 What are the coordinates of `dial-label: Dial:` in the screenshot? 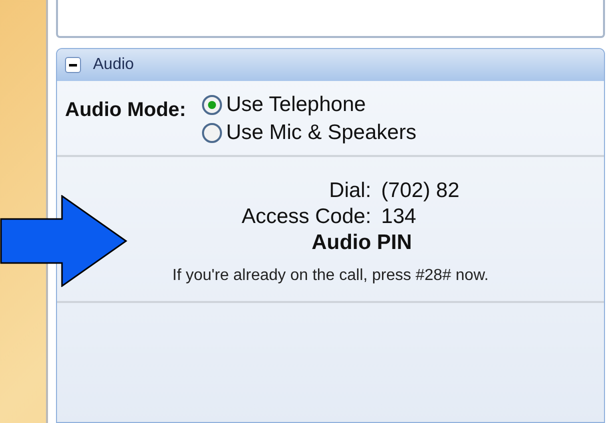 It's located at (350, 191).